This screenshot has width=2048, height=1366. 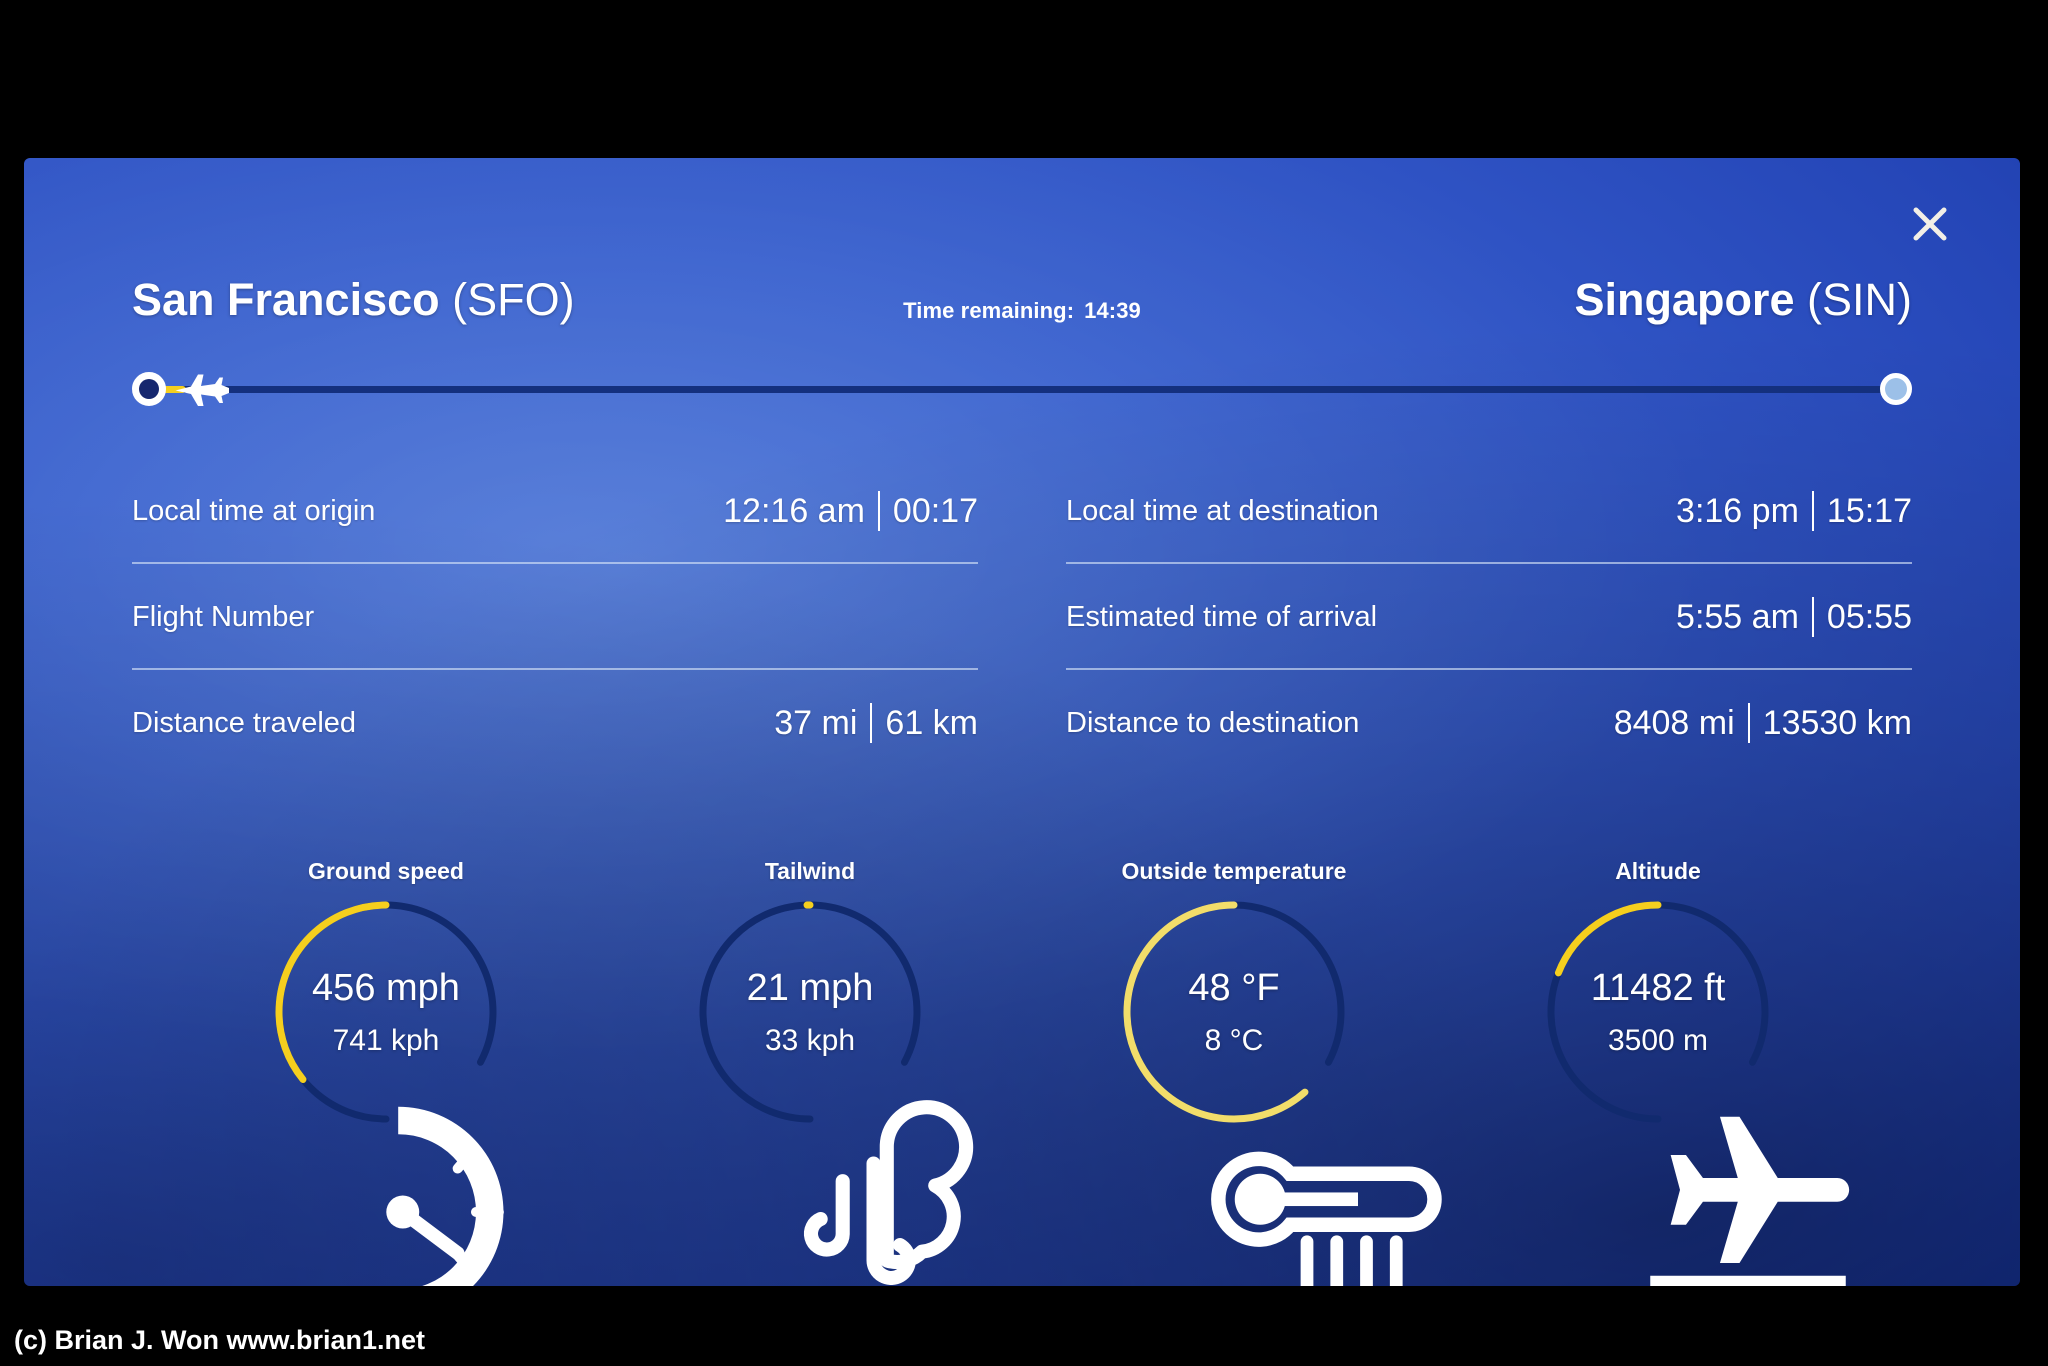 What do you see at coordinates (386, 1040) in the screenshot?
I see `gauge-secondary-value: 741 kph` at bounding box center [386, 1040].